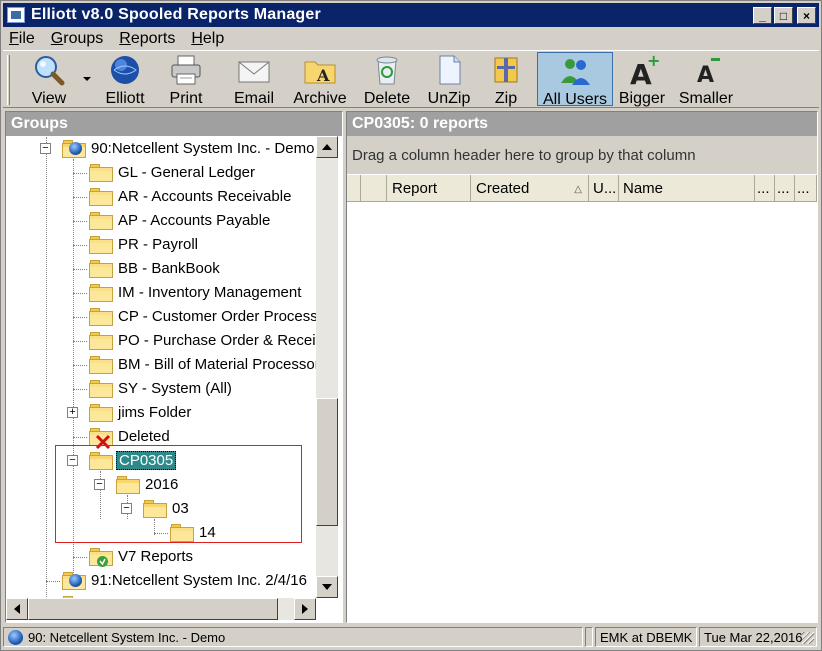 This screenshot has width=822, height=651. I want to click on tree-item-po: PO - Purchase Order & Receiving, so click(161, 341).